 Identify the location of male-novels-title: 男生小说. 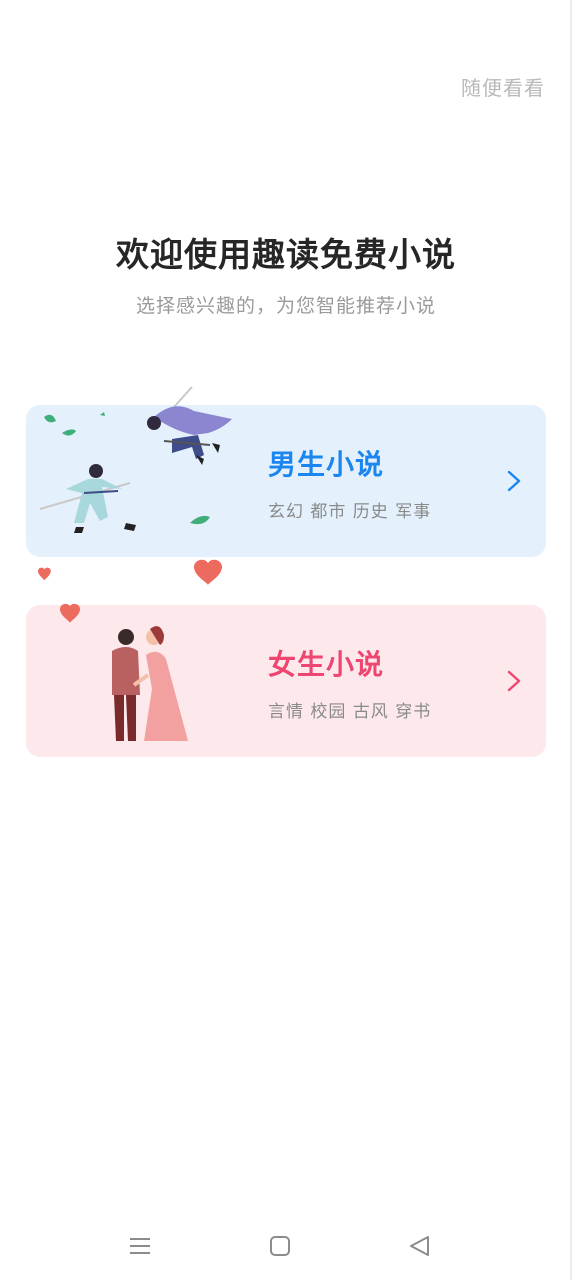
(326, 464).